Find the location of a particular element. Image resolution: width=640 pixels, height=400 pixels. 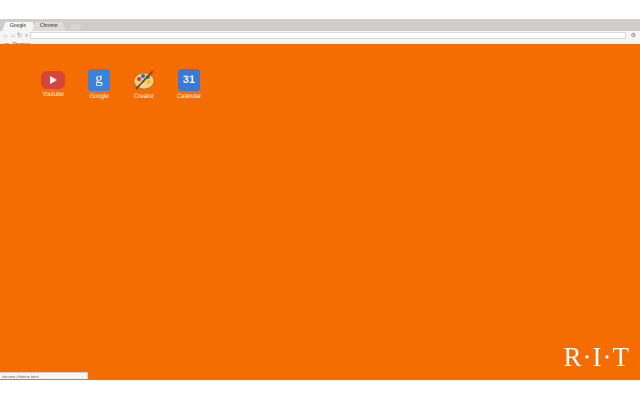

forward-icon: → is located at coordinates (13, 36).